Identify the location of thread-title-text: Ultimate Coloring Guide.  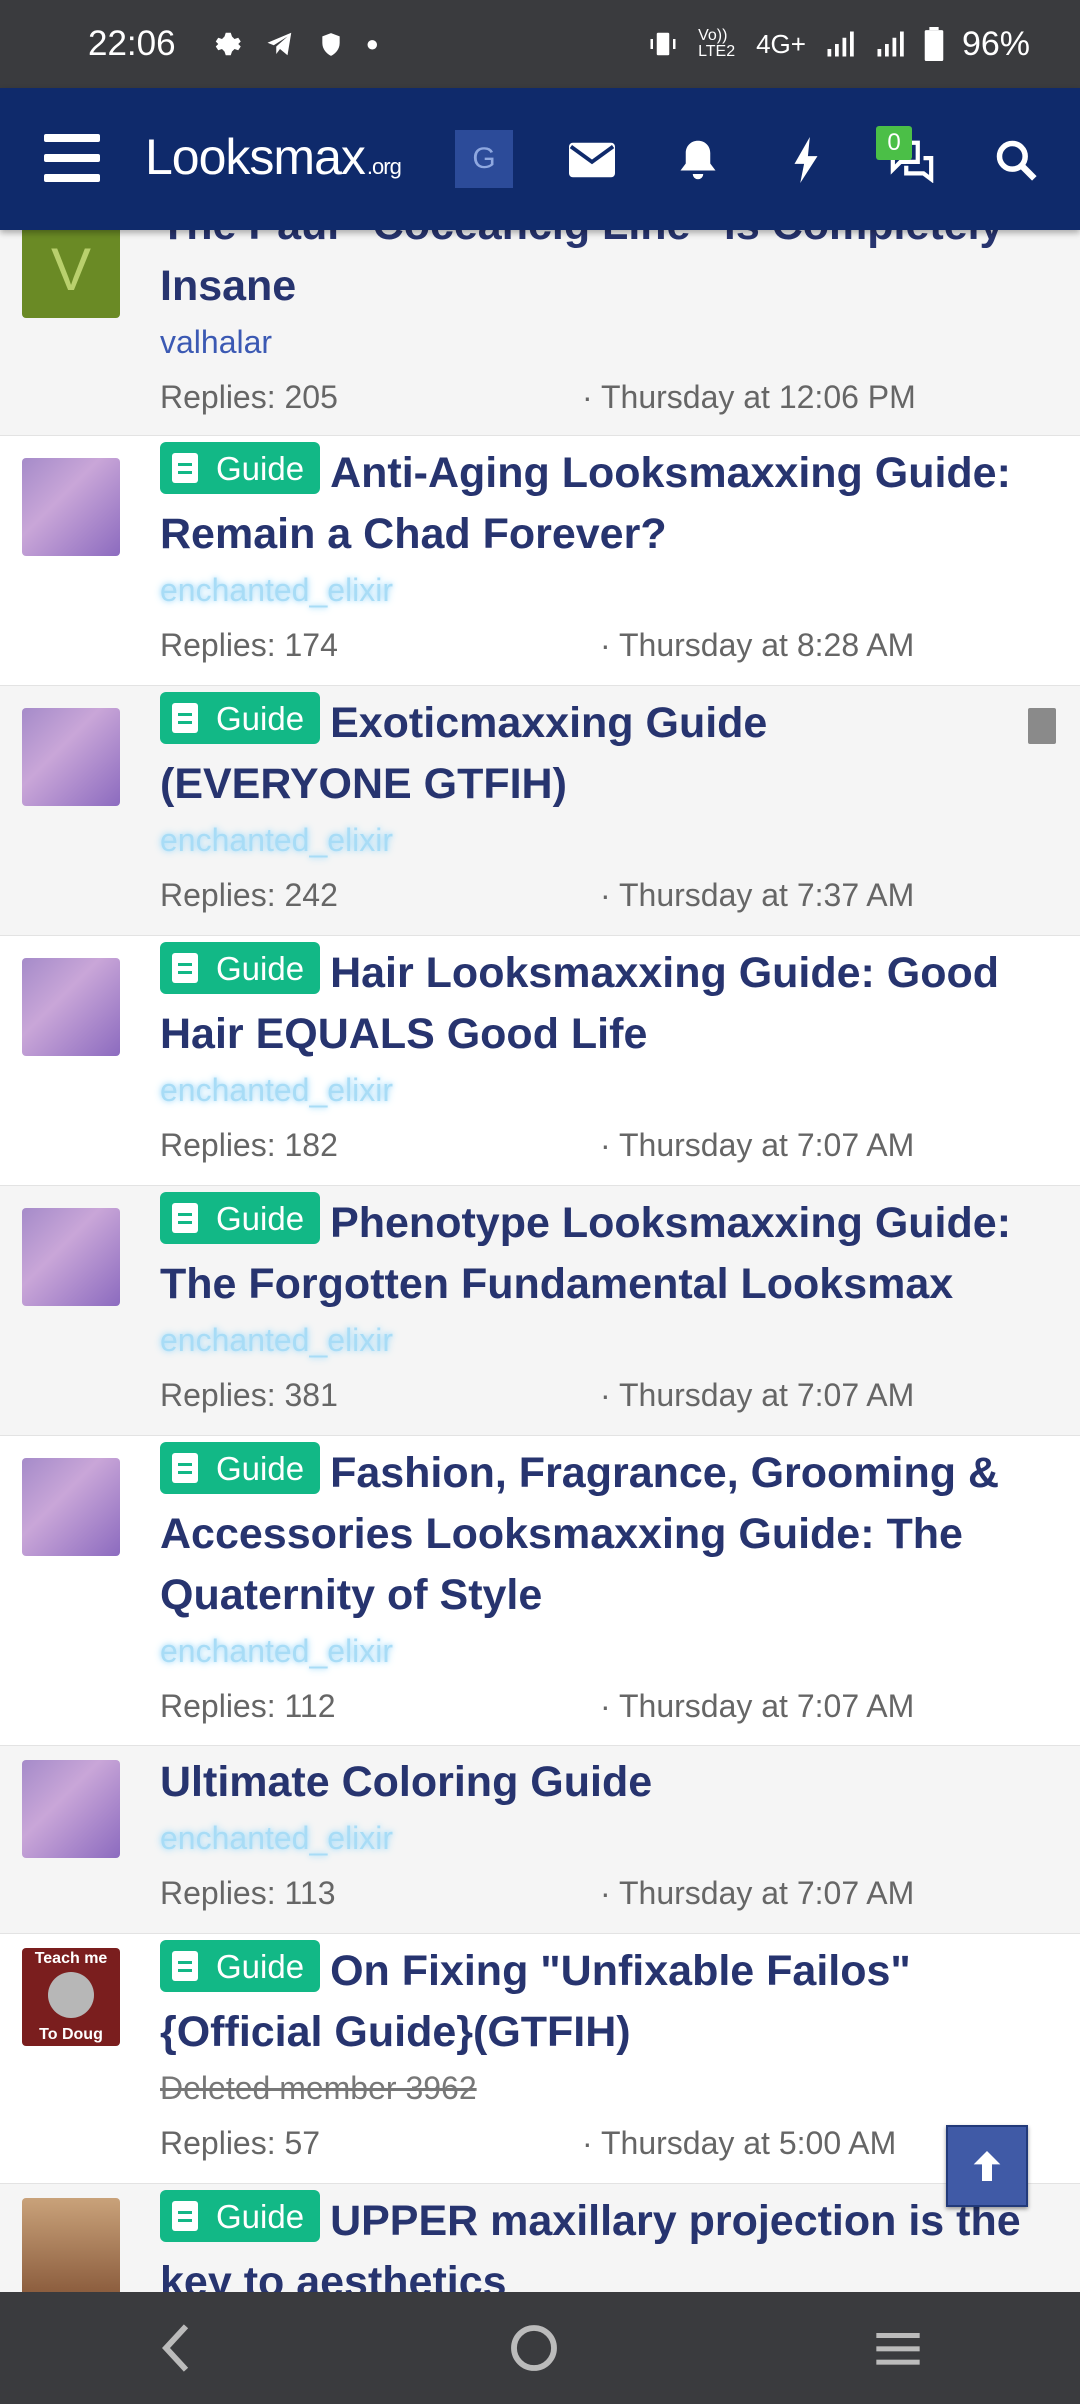
(406, 1782).